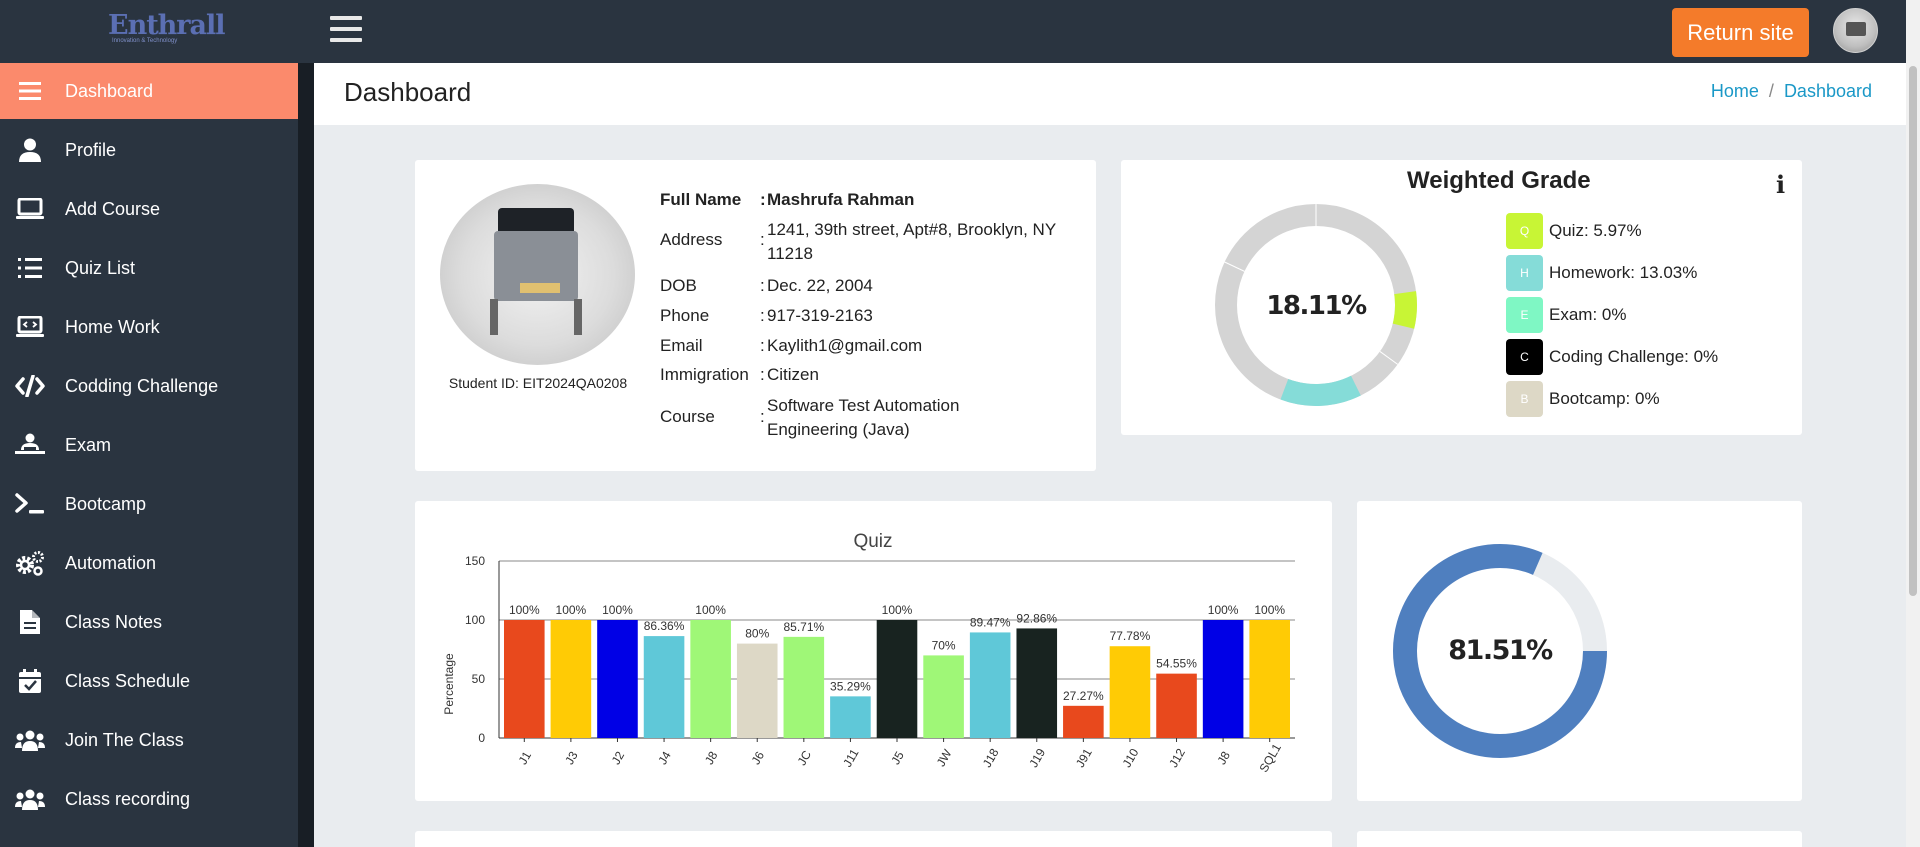 This screenshot has width=1920, height=847. What do you see at coordinates (1595, 230) in the screenshot?
I see `legend-label: Quiz: 5.97%` at bounding box center [1595, 230].